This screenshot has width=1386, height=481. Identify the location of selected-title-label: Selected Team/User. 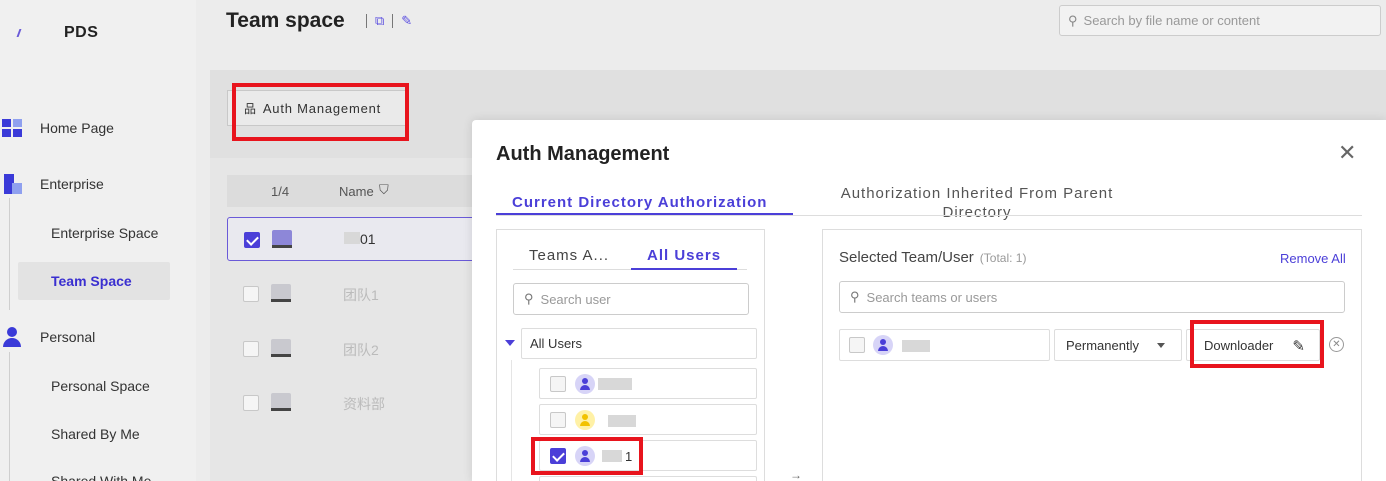
(906, 257).